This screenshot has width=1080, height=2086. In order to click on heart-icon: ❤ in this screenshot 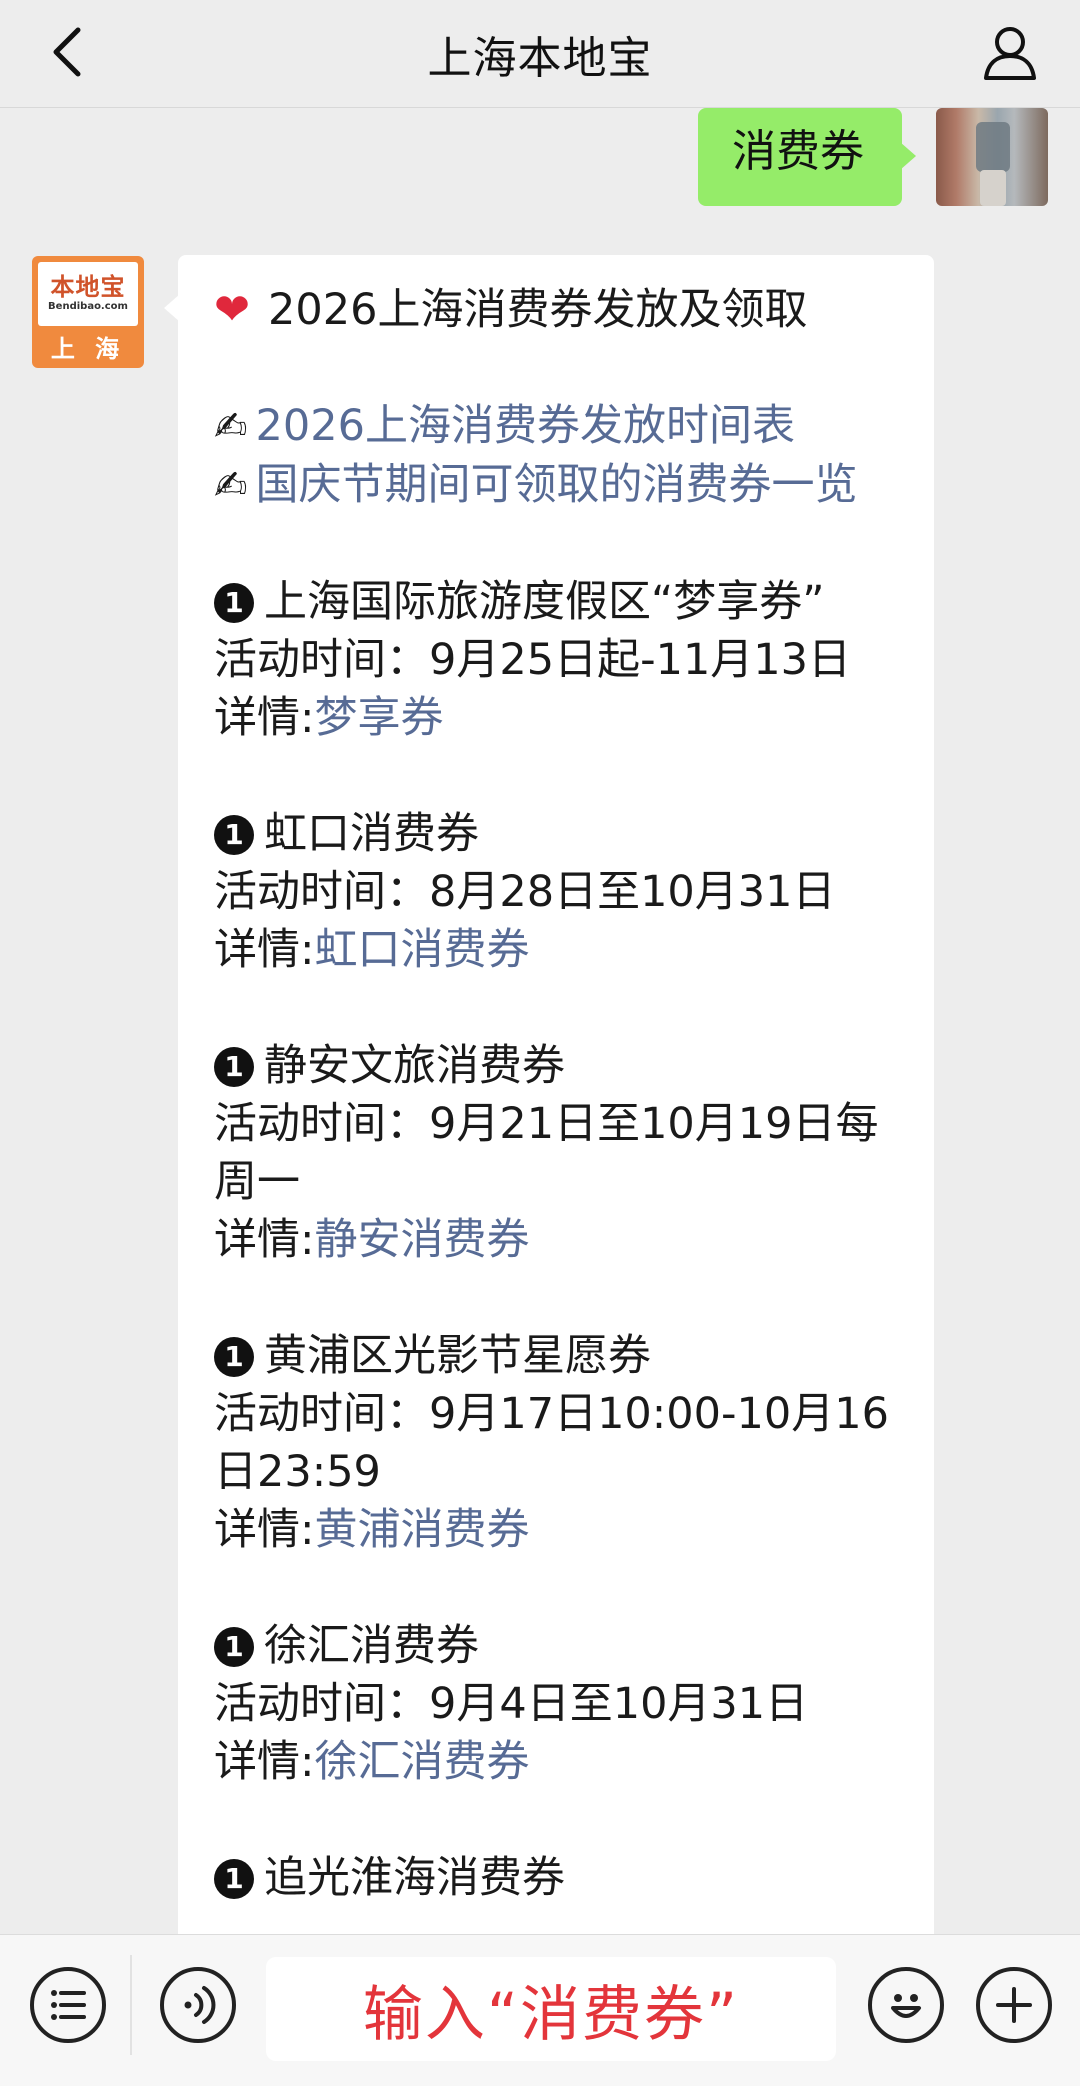, I will do `click(232, 310)`.